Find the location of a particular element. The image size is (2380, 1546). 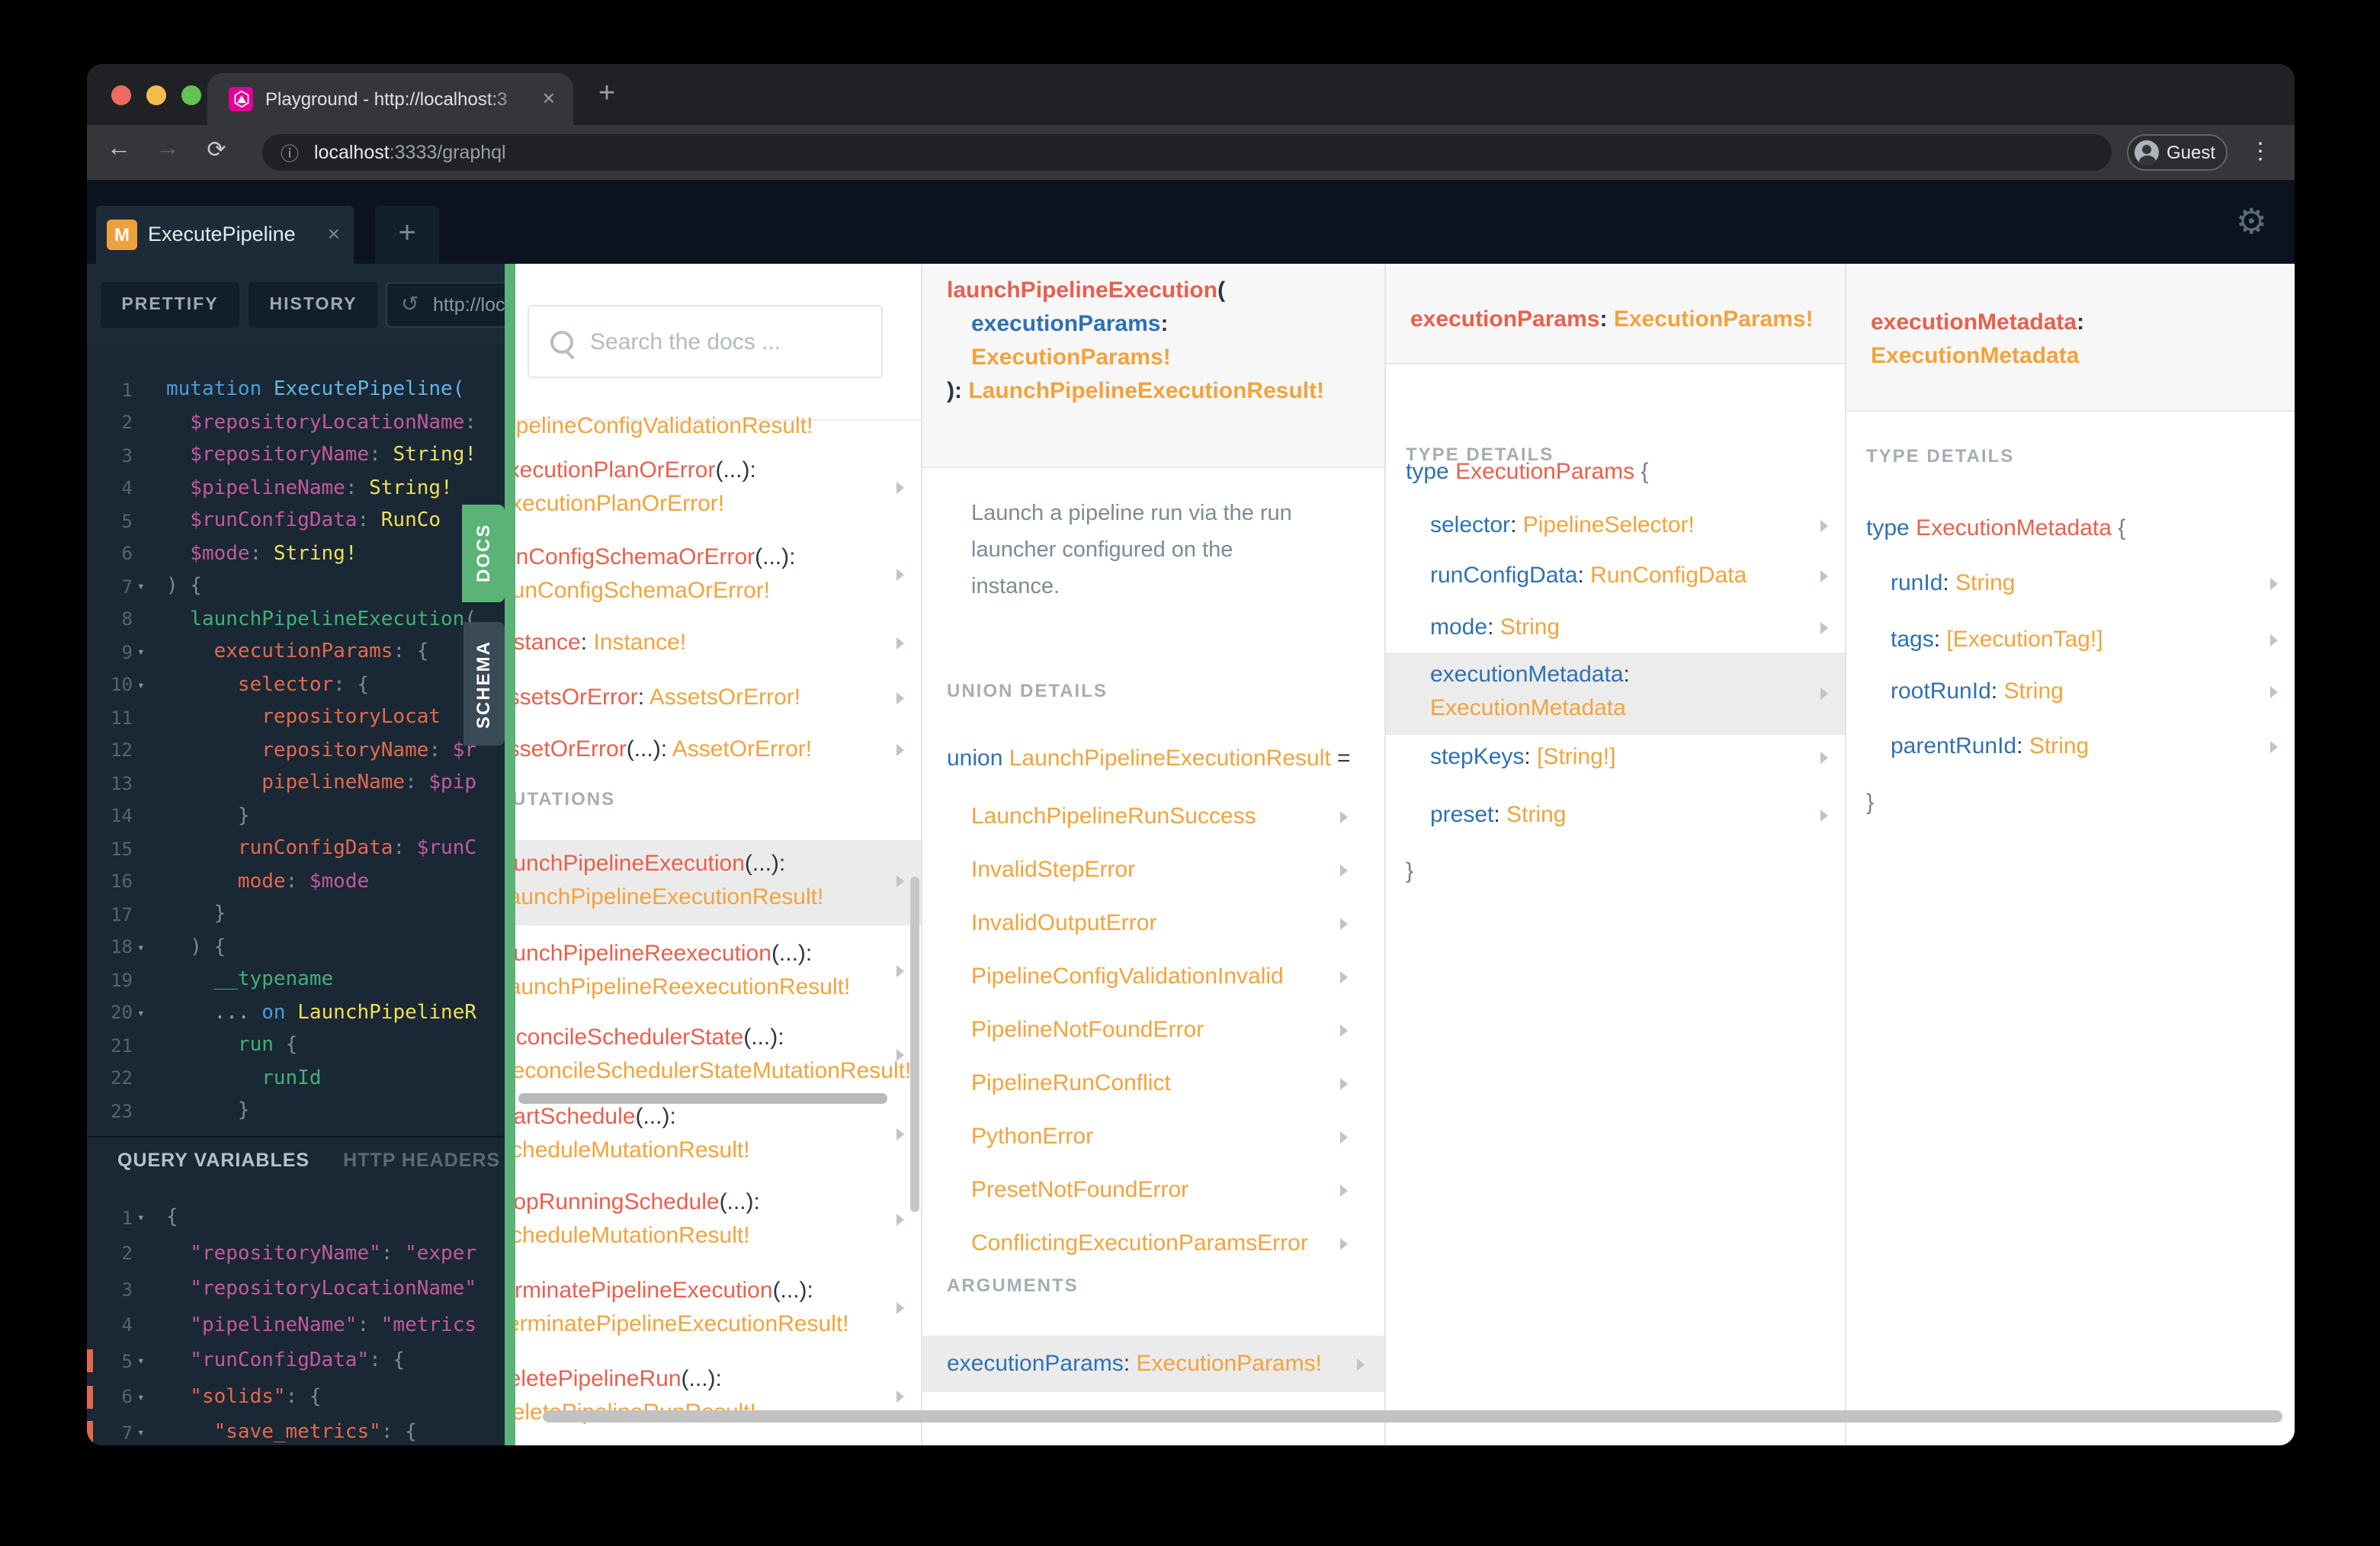

code-line: 10 ▾ selector: { is located at coordinates (296, 685).